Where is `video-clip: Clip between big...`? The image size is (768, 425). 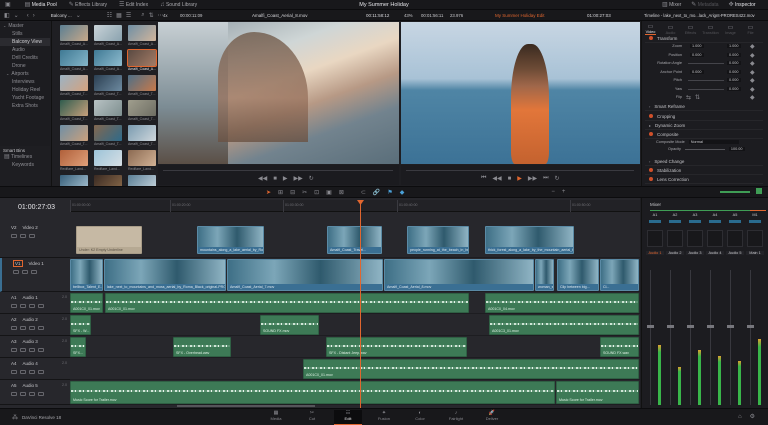
video-clip: Clip between big... is located at coordinates (578, 275).